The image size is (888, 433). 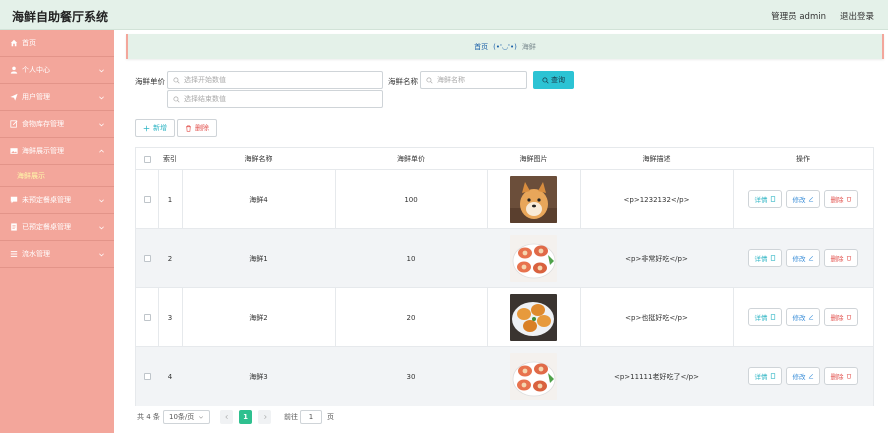 I want to click on breadcrumb-home: 首页, so click(x=481, y=47).